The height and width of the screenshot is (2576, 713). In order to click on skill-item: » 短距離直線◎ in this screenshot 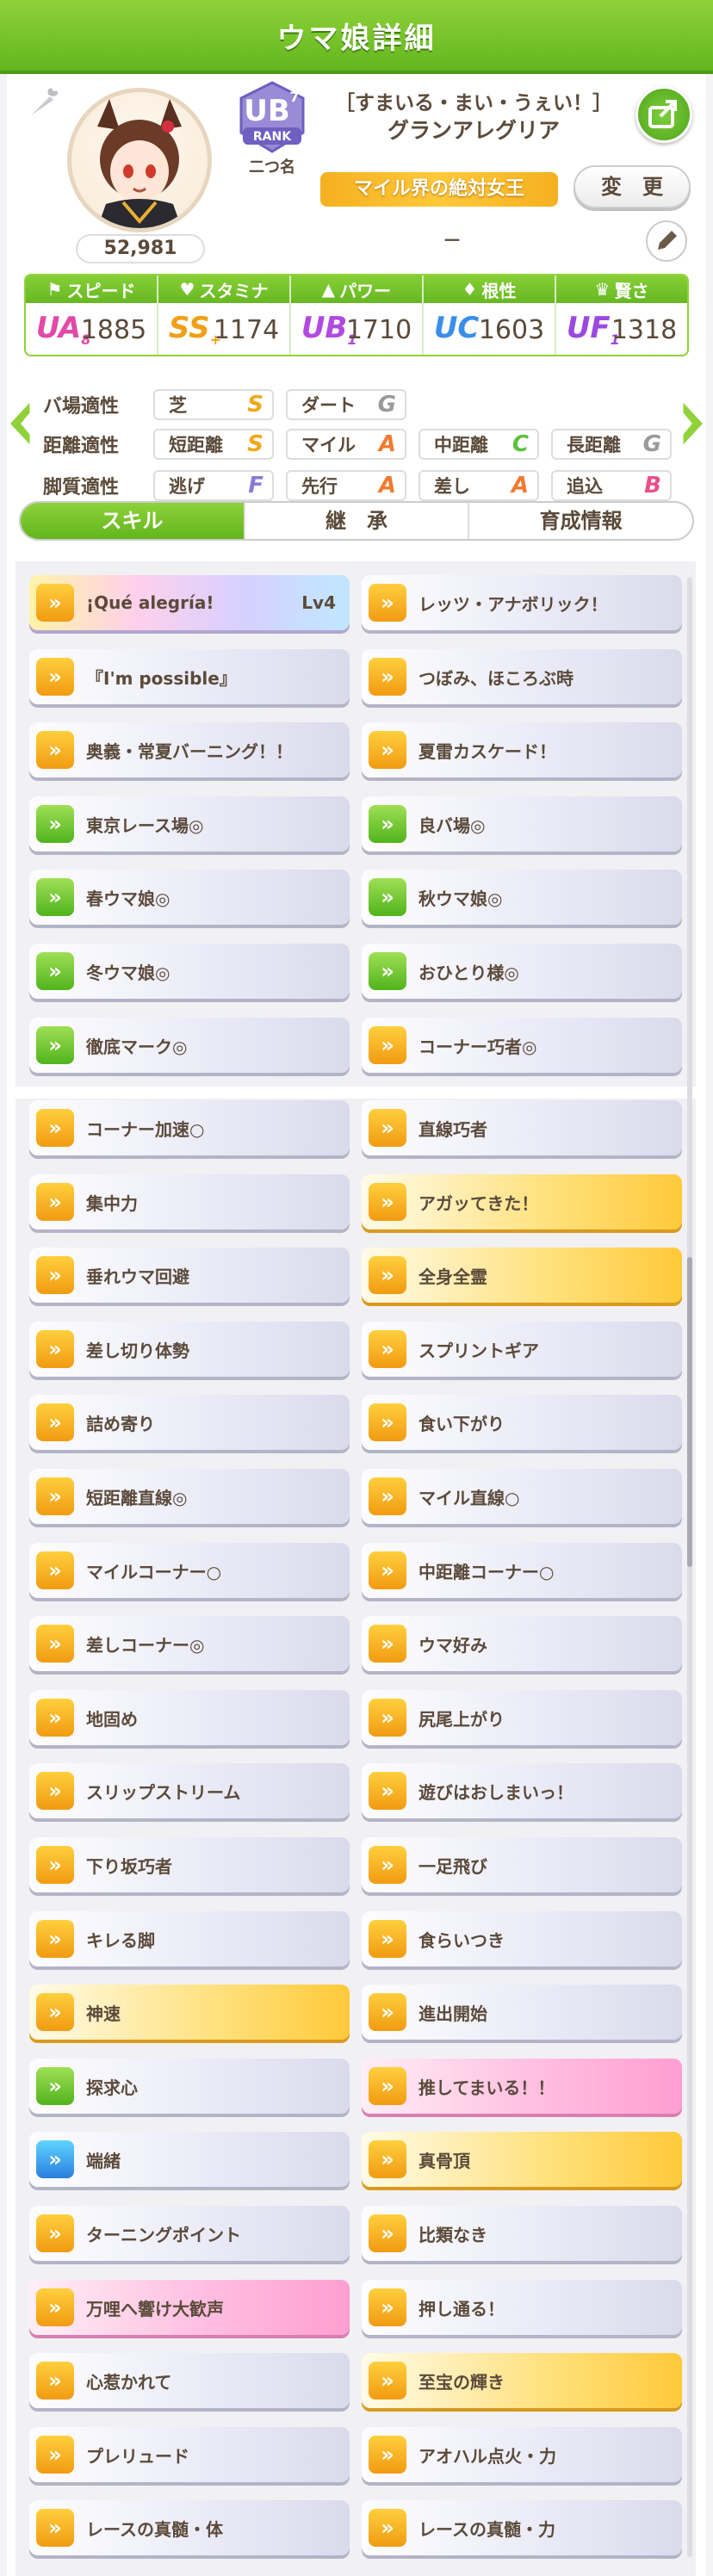, I will do `click(190, 1496)`.